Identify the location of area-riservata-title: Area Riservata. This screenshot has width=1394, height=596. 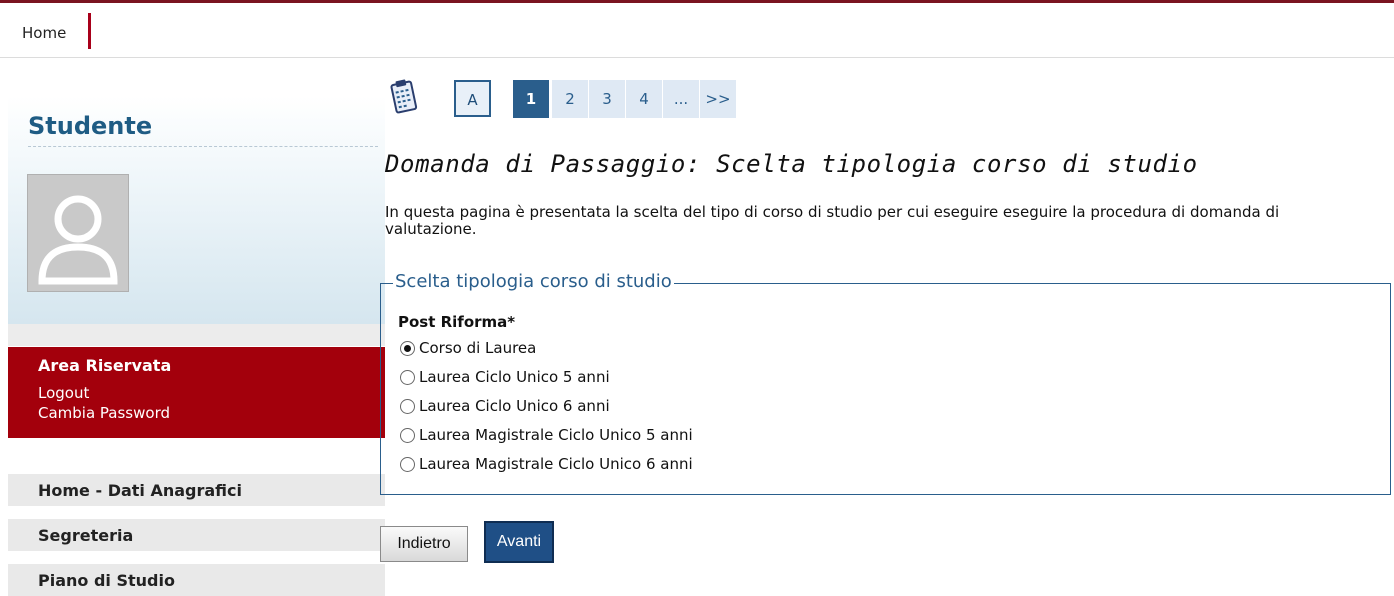
(105, 365).